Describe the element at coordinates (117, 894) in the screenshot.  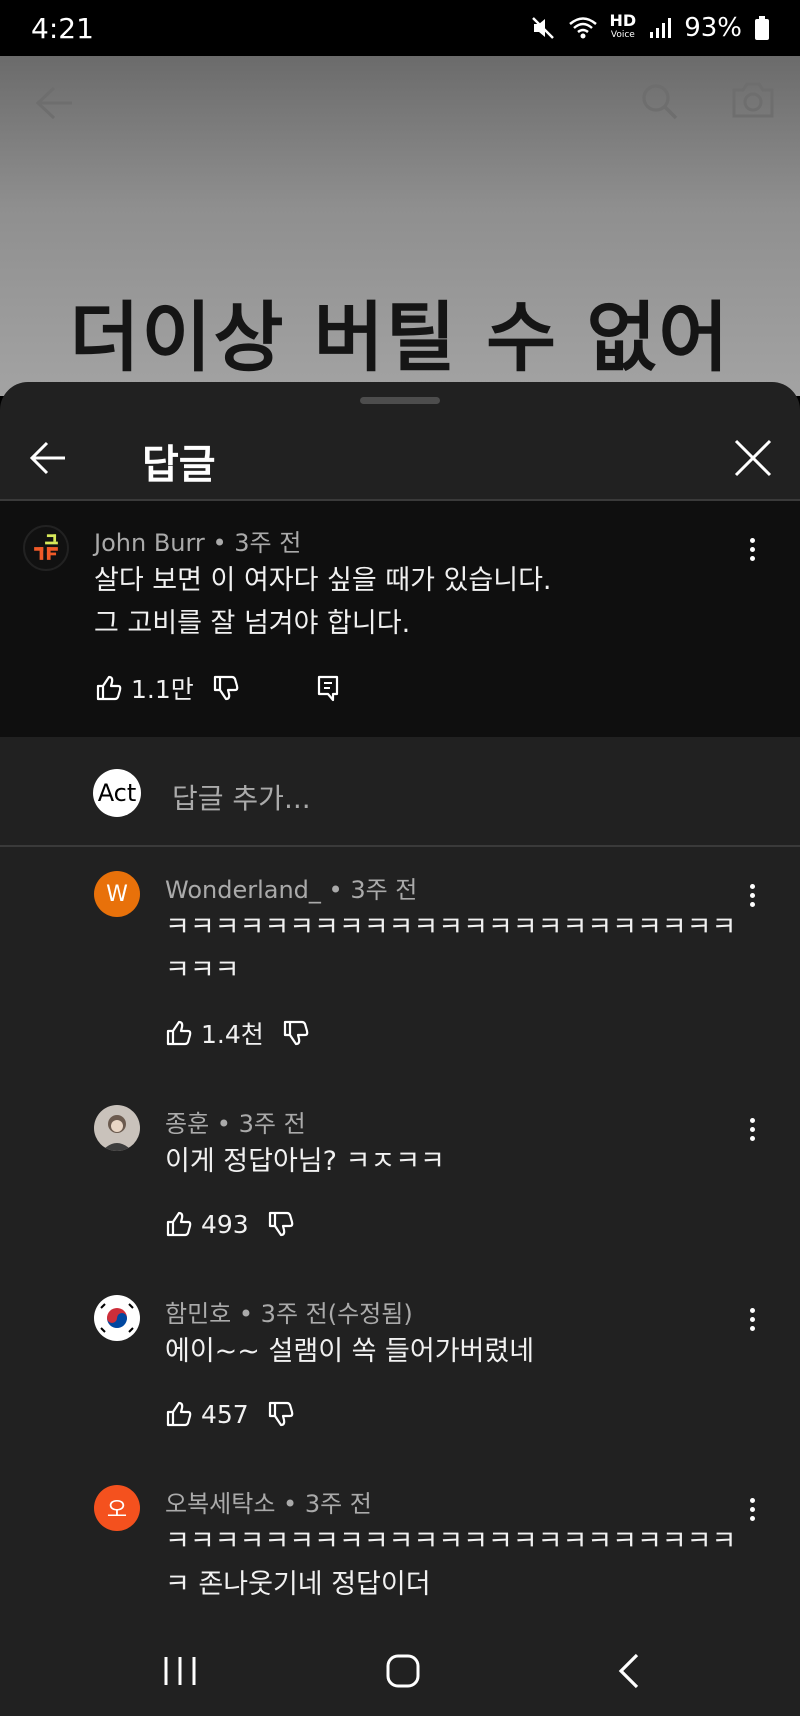
I see `avatar: W` at that location.